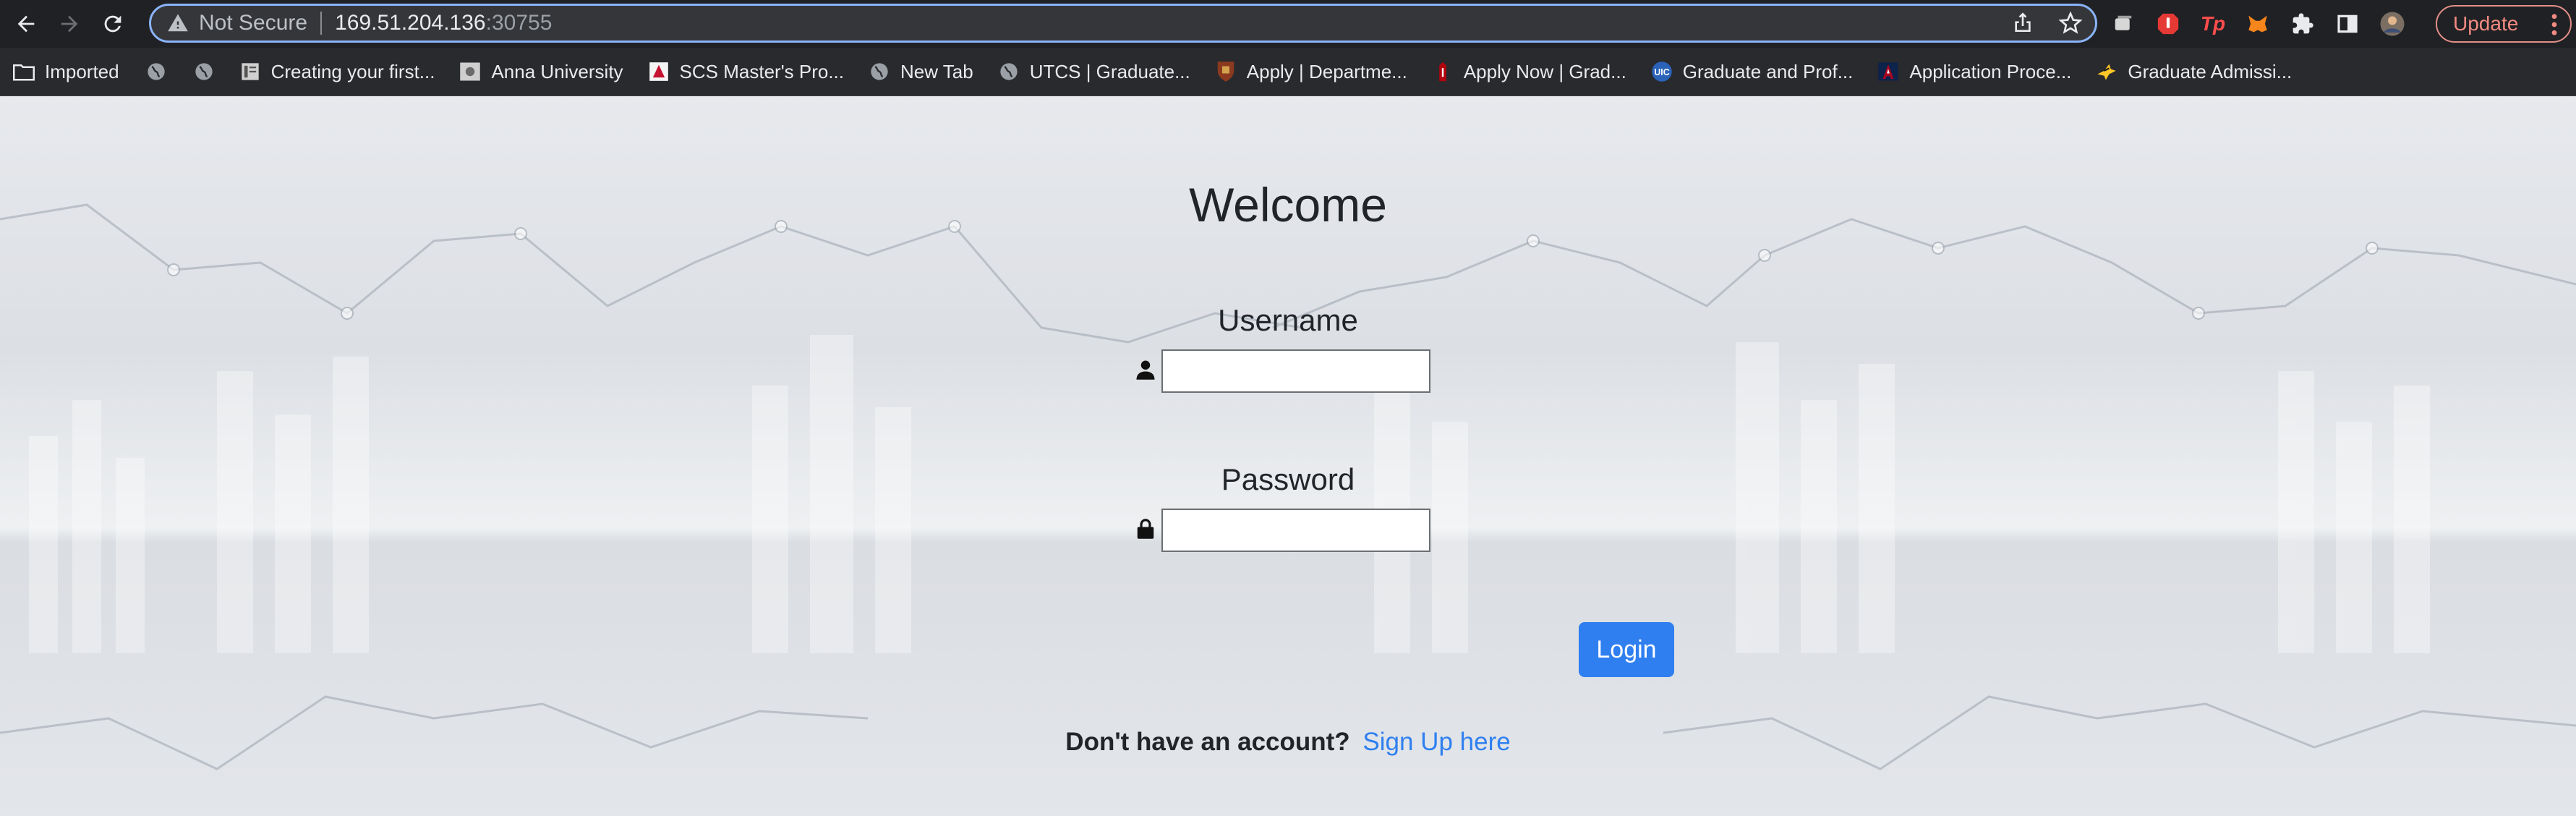 This screenshot has width=2576, height=816. What do you see at coordinates (2213, 24) in the screenshot?
I see `tp-extension-icon: Tp` at bounding box center [2213, 24].